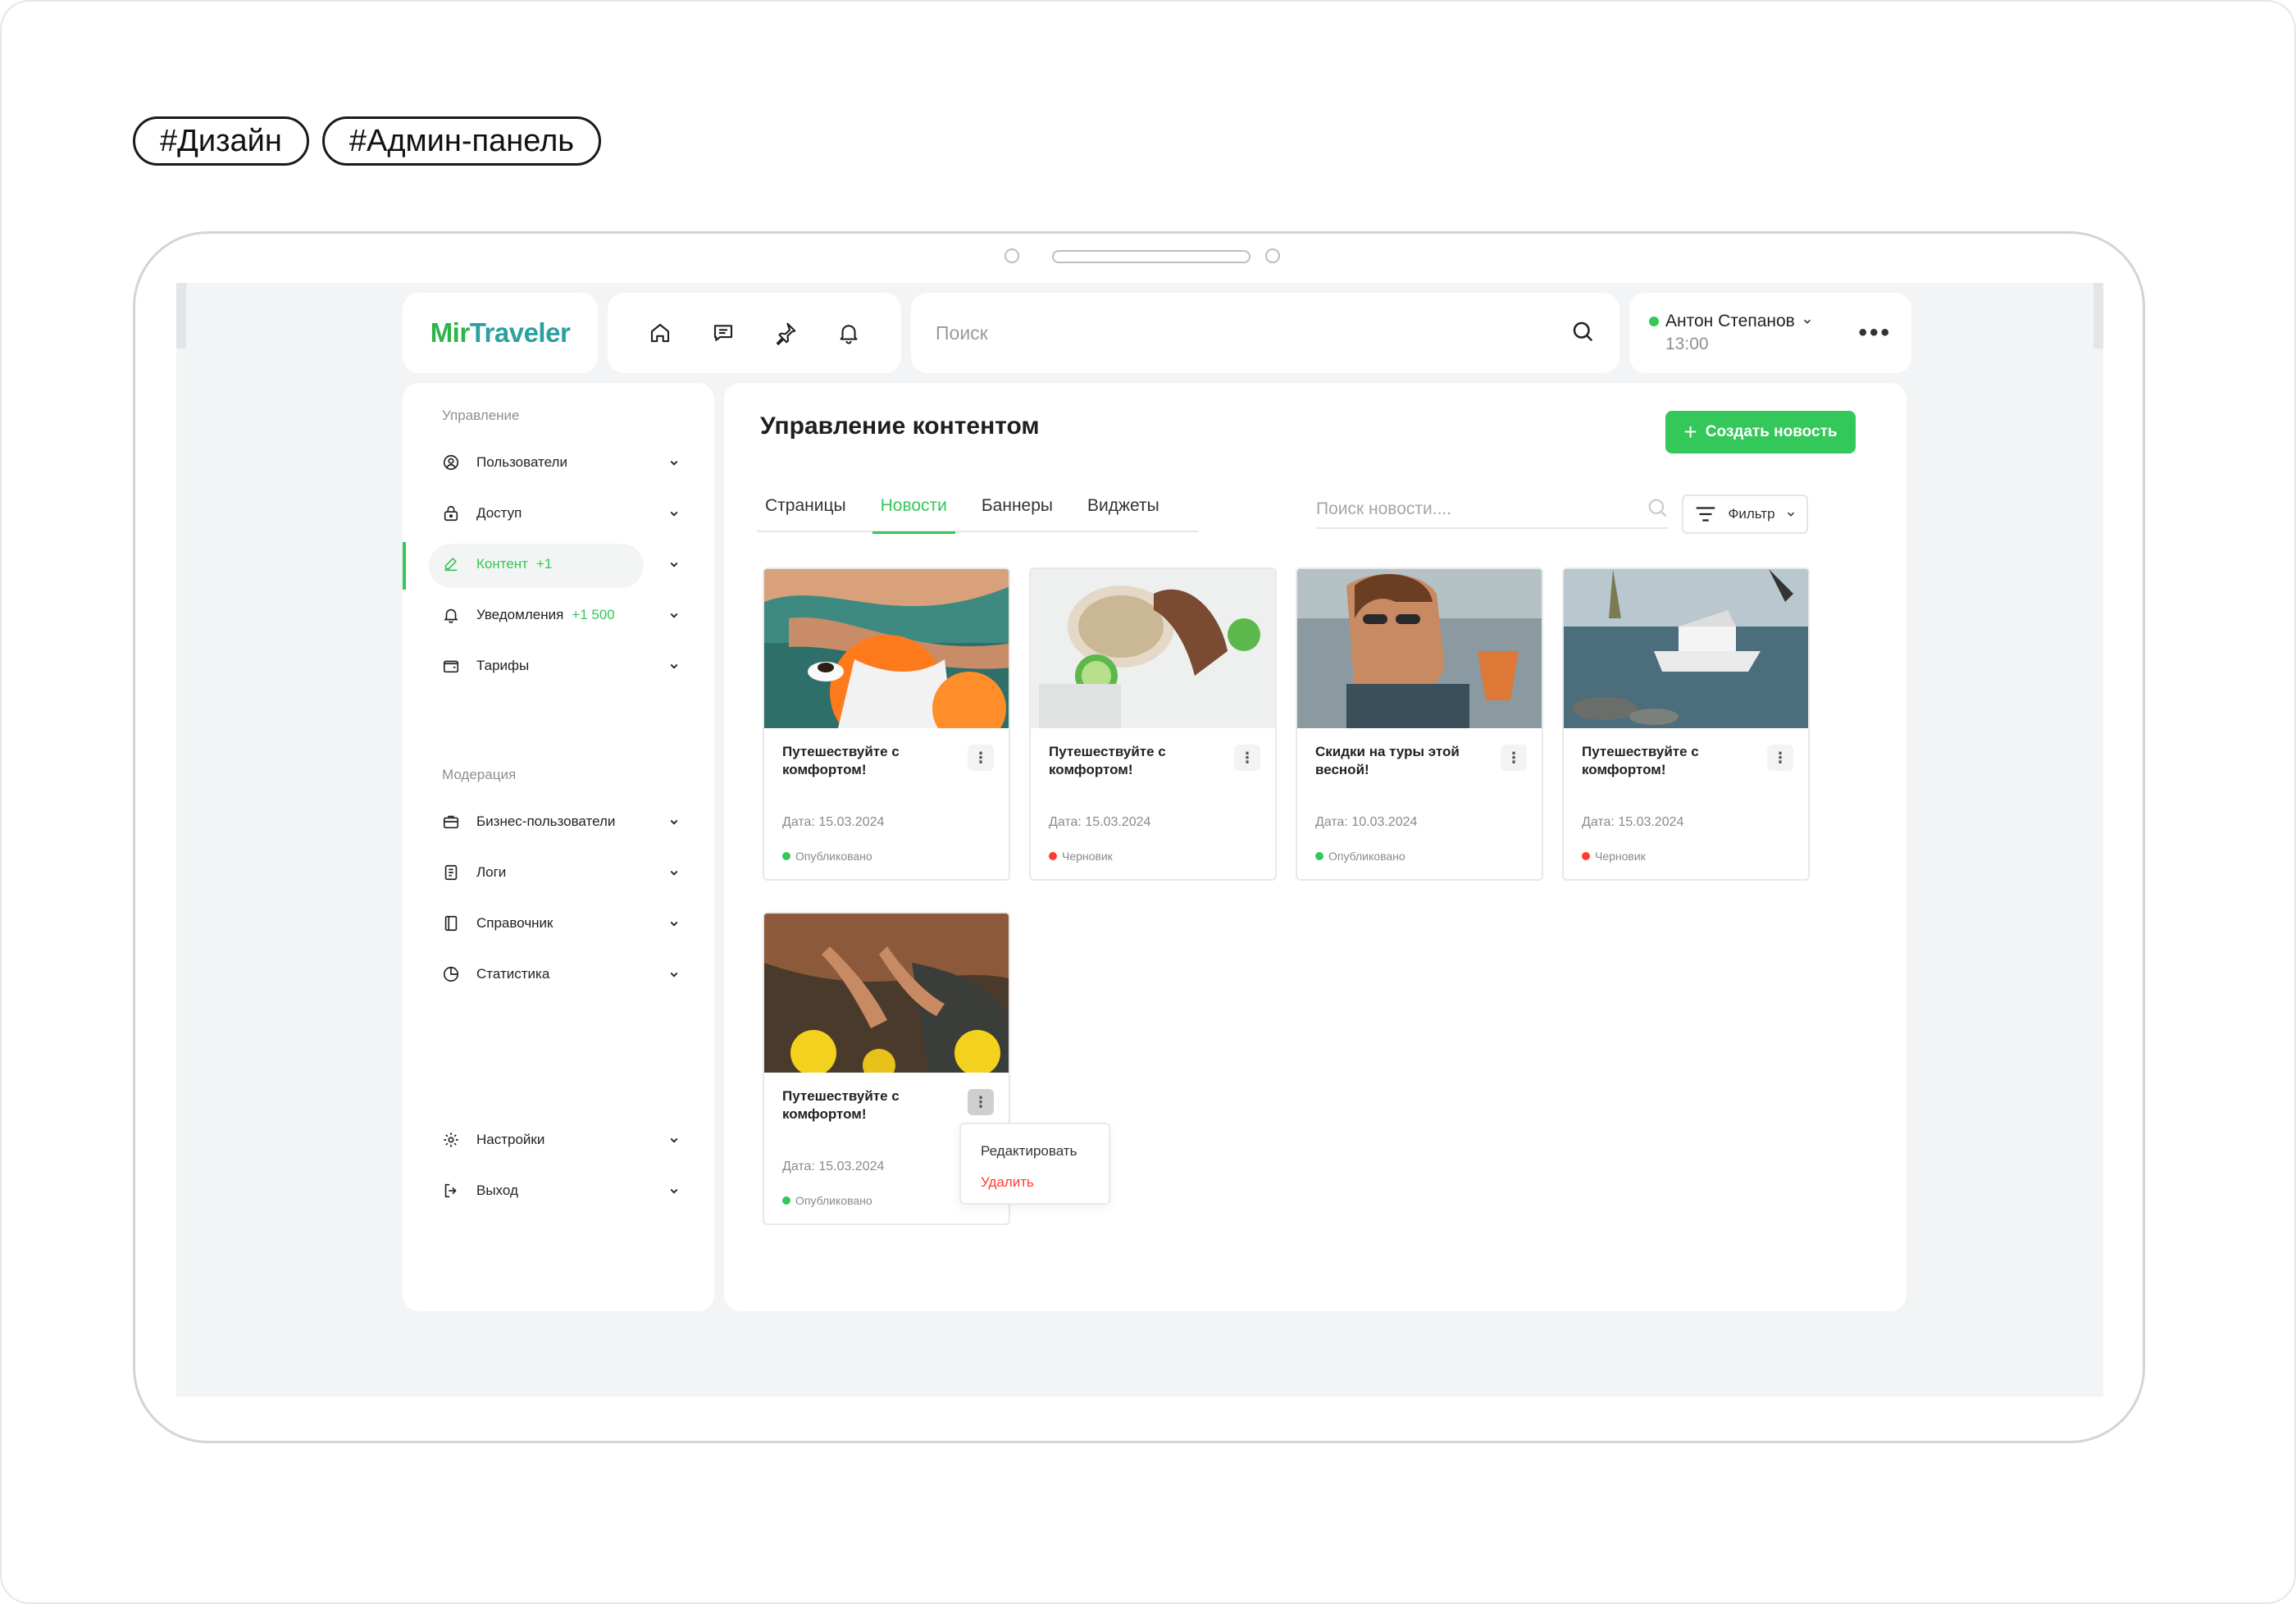  I want to click on sidebar-item-notifications: Уведомления +1 500, so click(558, 615).